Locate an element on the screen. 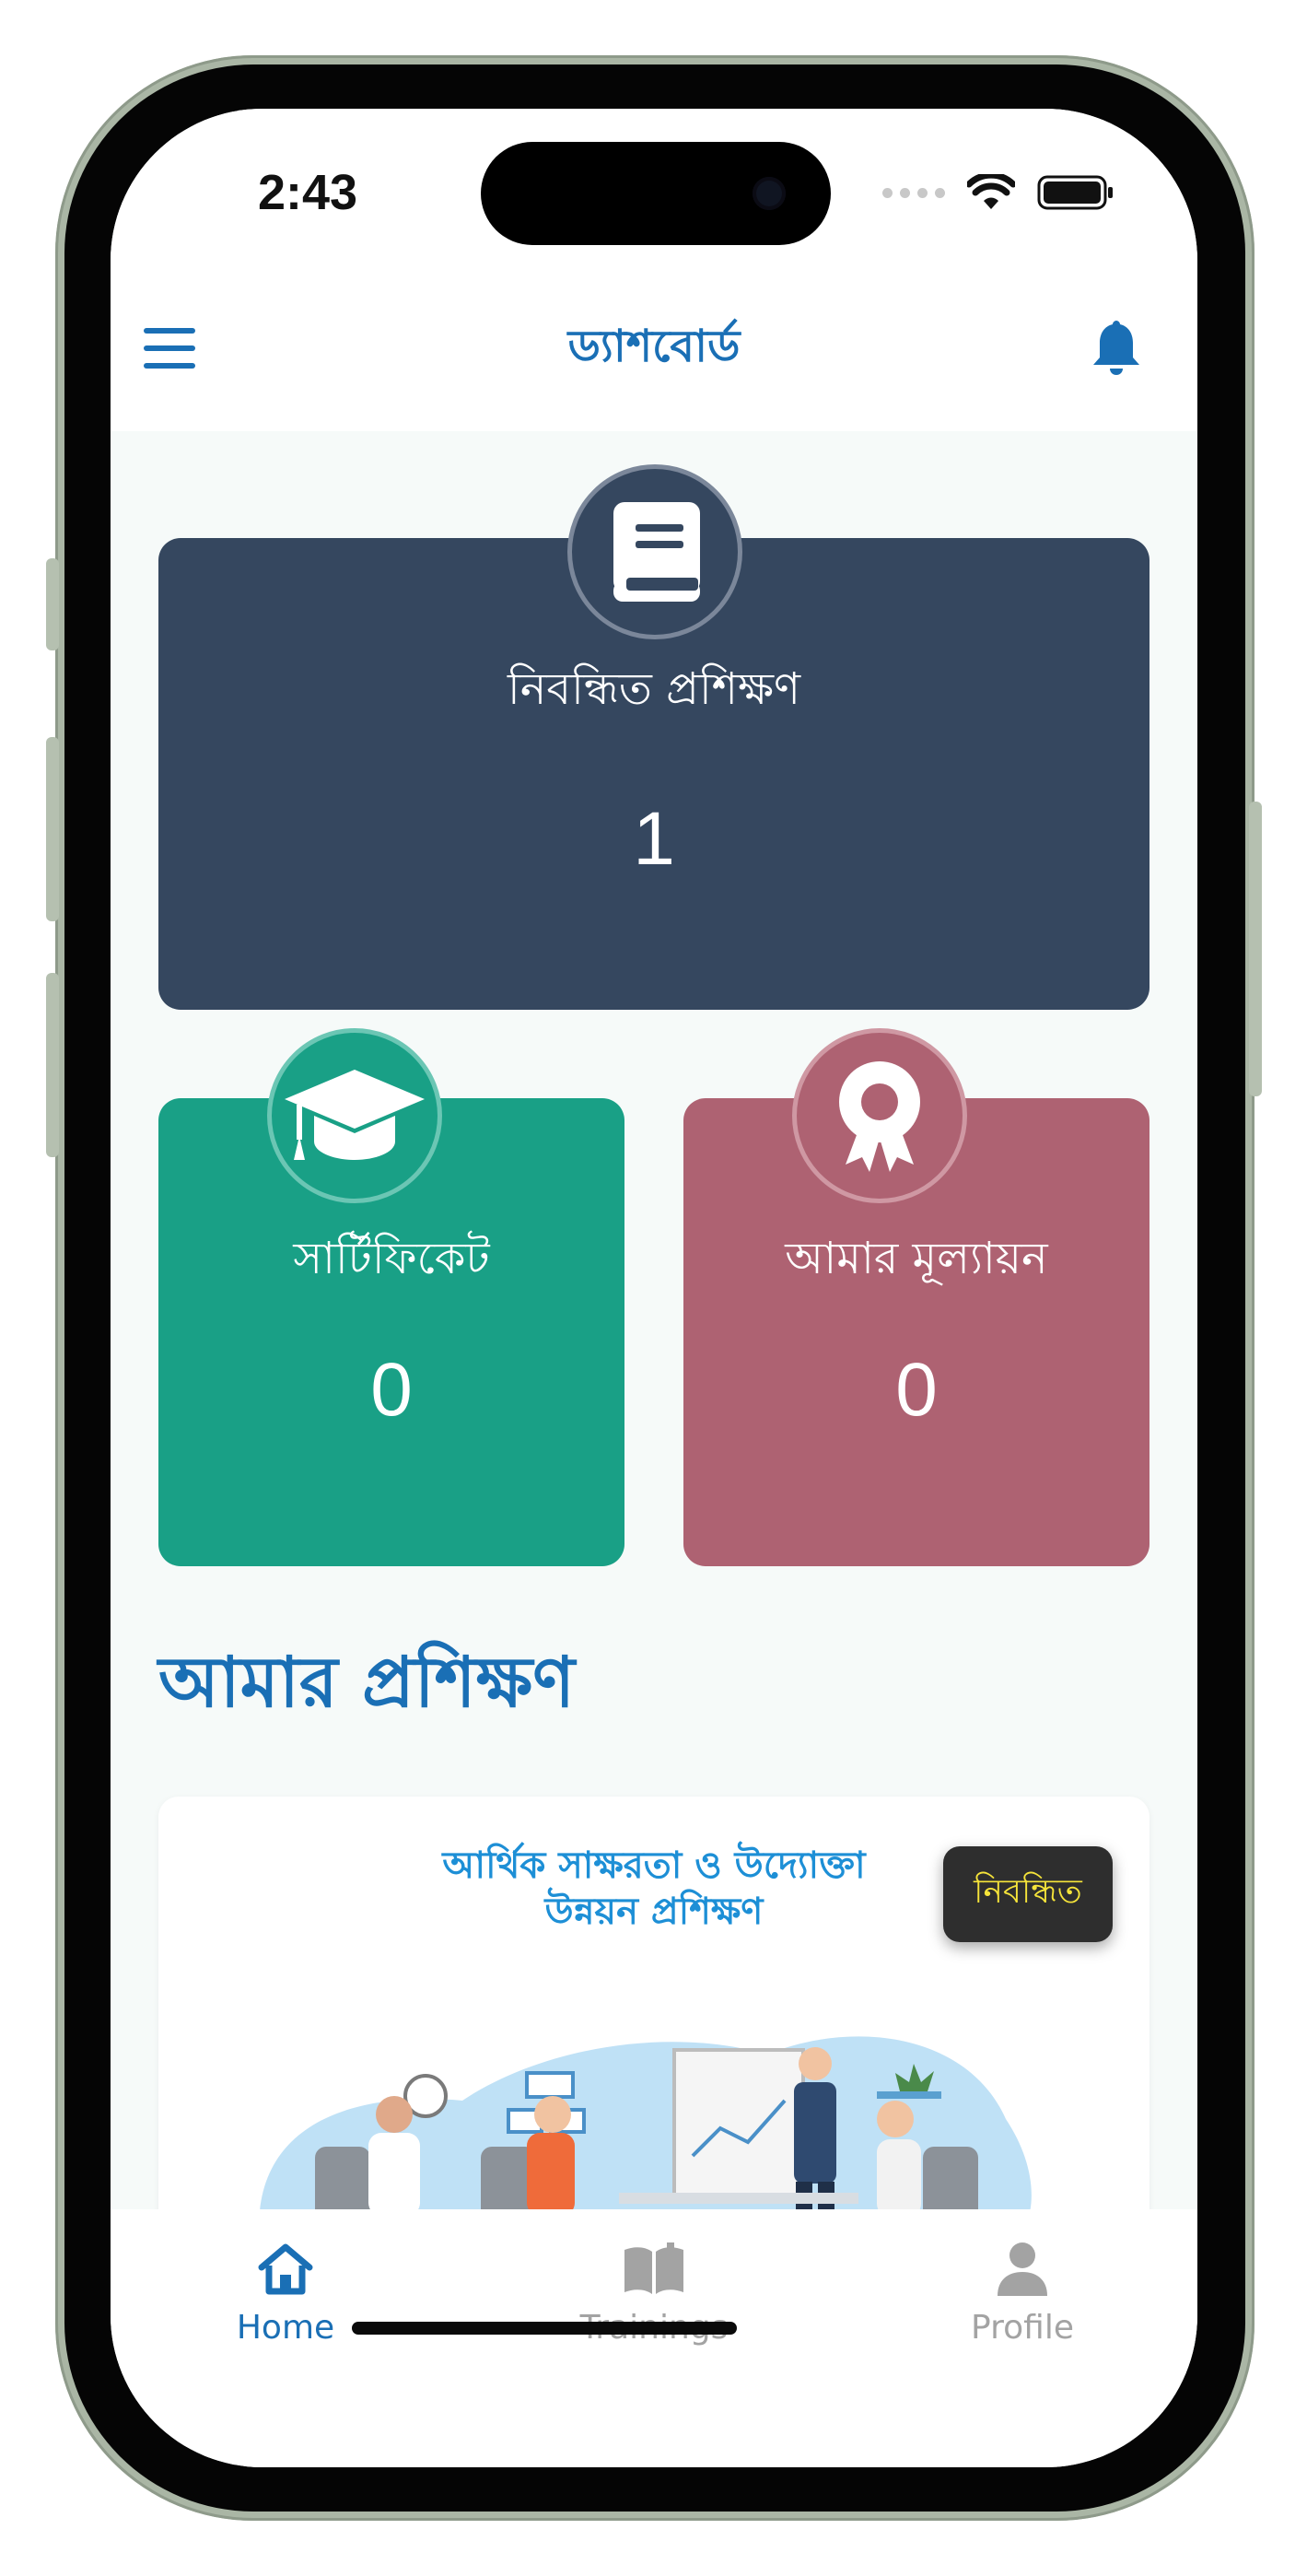 This screenshot has width=1307, height=2576. registered-trainings-label: নিবন্ধিত প্রশিক্ষণ is located at coordinates (654, 689).